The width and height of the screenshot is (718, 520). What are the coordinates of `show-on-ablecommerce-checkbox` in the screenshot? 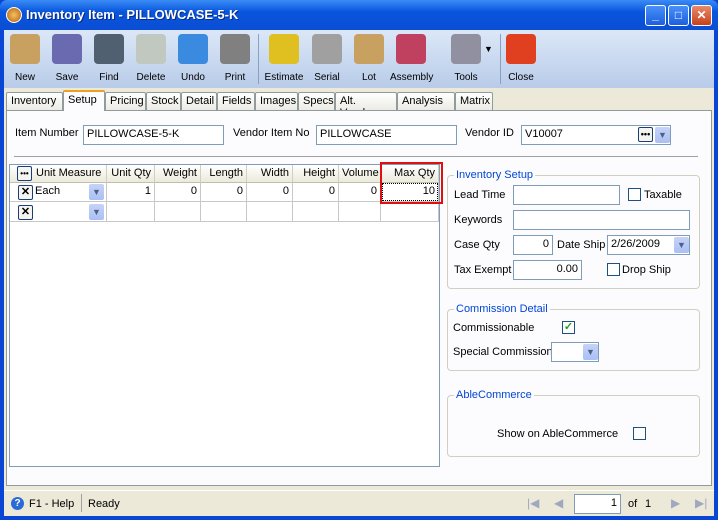 It's located at (639, 433).